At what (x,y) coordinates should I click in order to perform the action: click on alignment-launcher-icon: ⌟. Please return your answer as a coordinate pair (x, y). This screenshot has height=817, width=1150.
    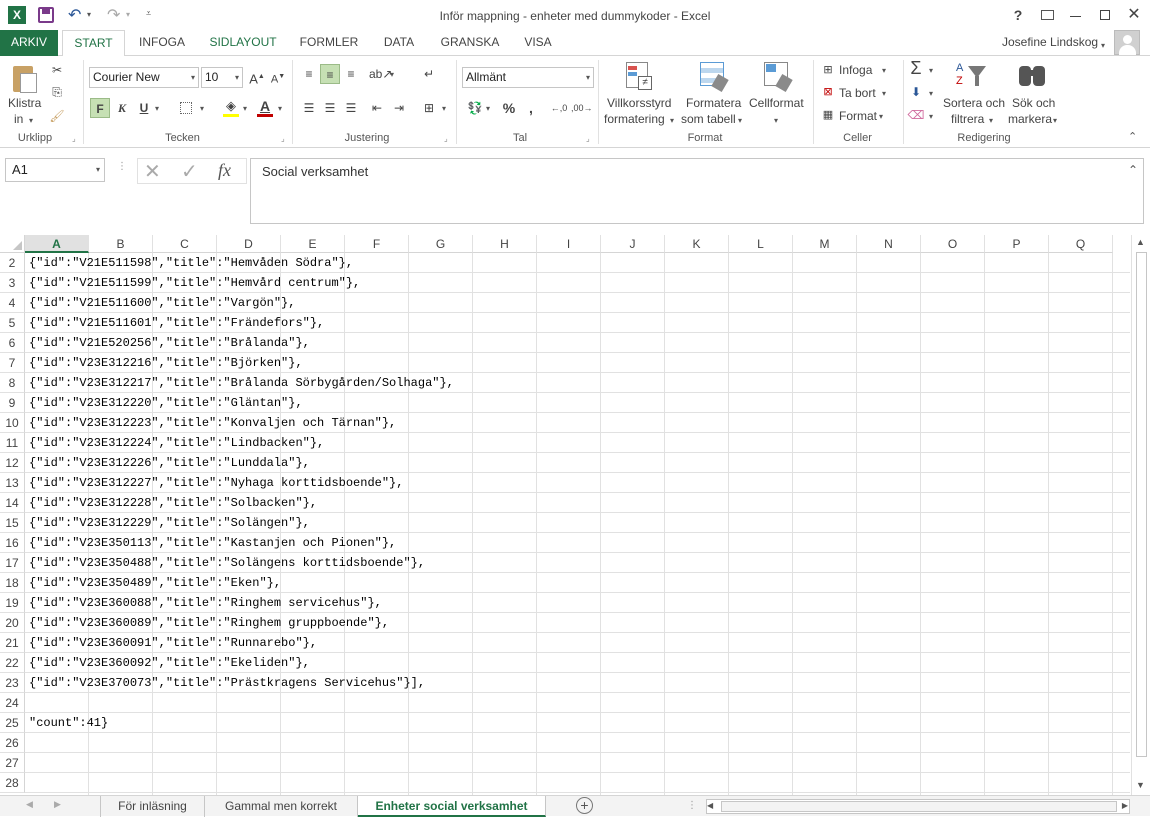
    Looking at the image, I should click on (446, 138).